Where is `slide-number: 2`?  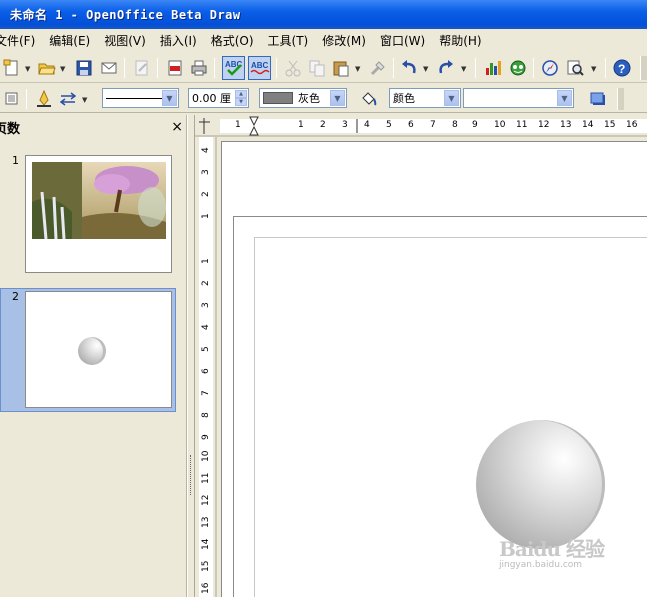 slide-number: 2 is located at coordinates (15, 296).